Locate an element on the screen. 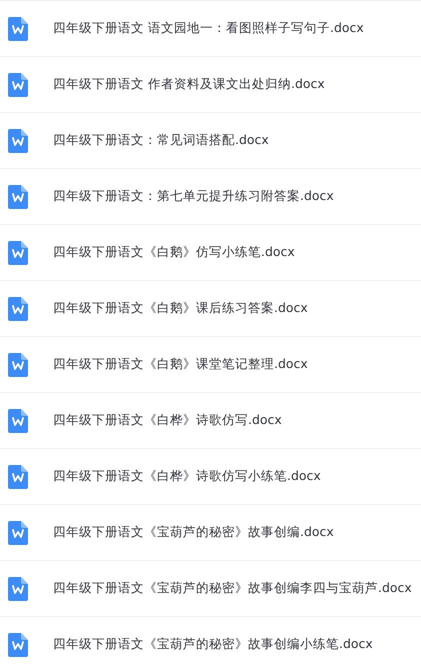 This screenshot has width=421, height=672. file-name: 四年级下册语文 作者资料及课文出处归纳.docx is located at coordinates (189, 84).